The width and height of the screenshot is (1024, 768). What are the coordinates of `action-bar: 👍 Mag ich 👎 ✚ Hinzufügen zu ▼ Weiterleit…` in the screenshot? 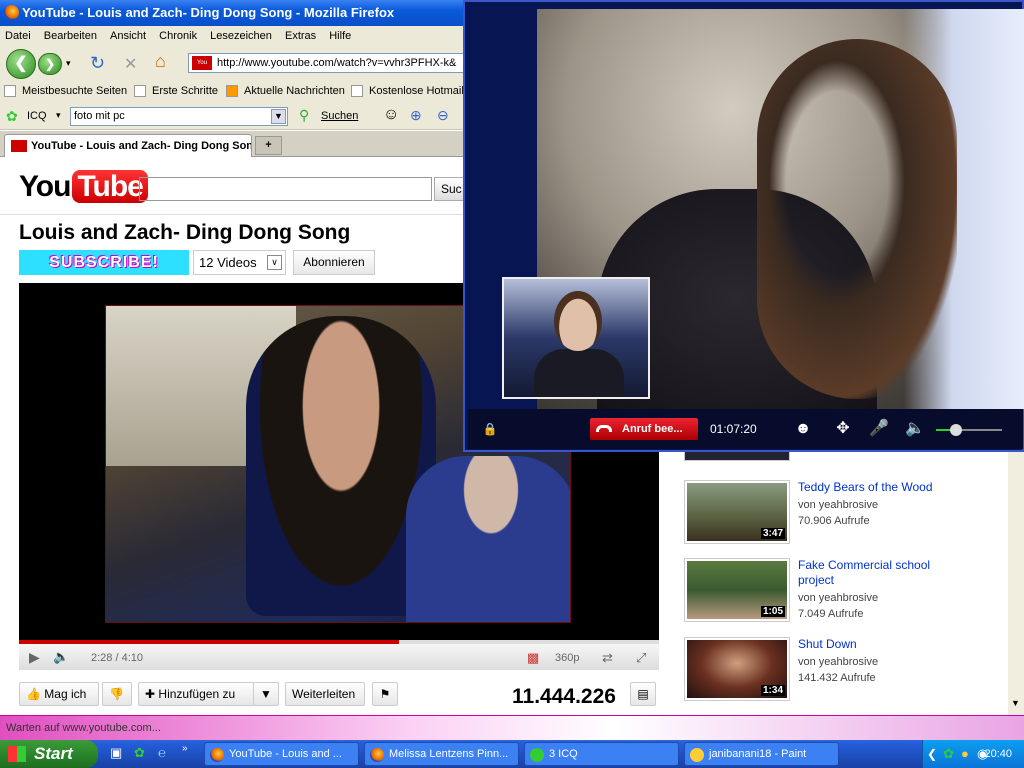 It's located at (340, 693).